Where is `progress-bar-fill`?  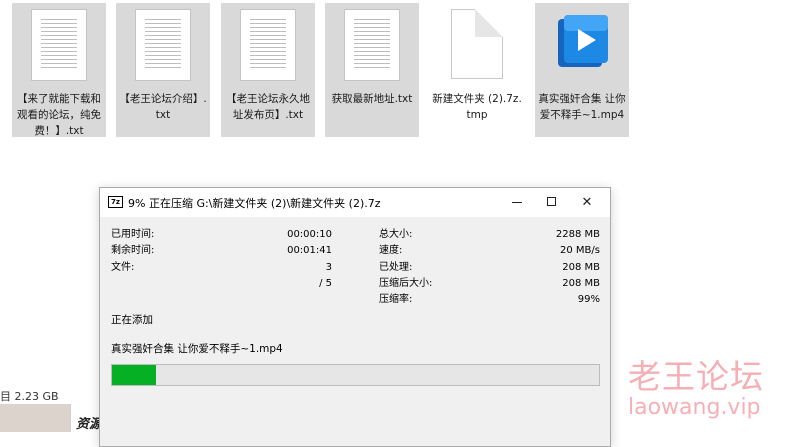
progress-bar-fill is located at coordinates (134, 375).